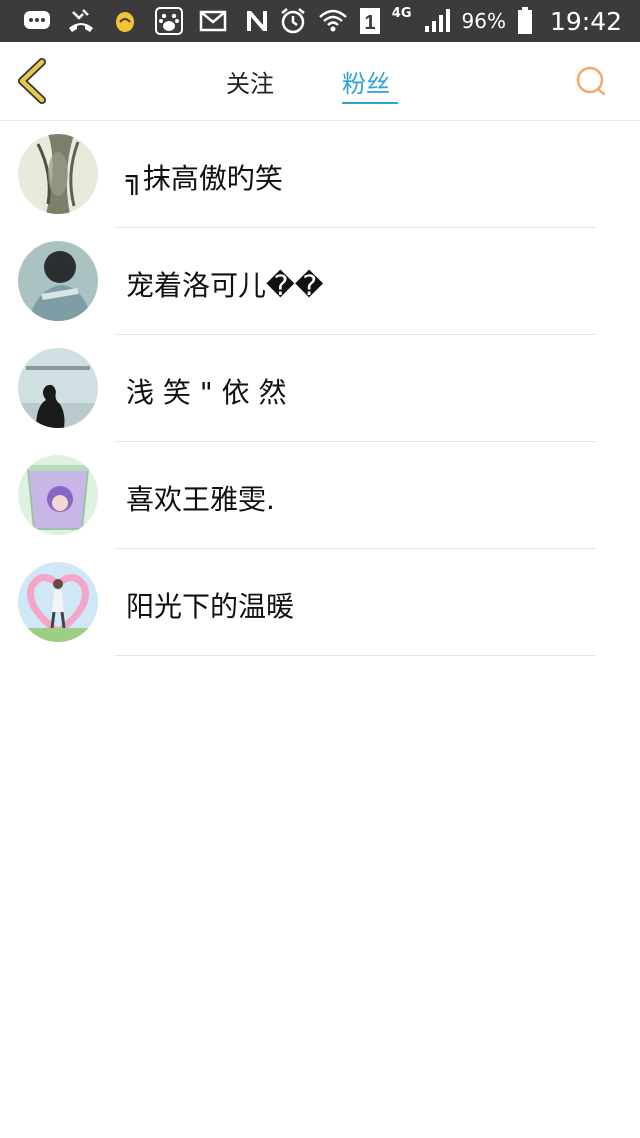 This screenshot has height=1138, width=640. Describe the element at coordinates (320, 174) in the screenshot. I see `list-item: ╗抹高傲旳笑` at that location.